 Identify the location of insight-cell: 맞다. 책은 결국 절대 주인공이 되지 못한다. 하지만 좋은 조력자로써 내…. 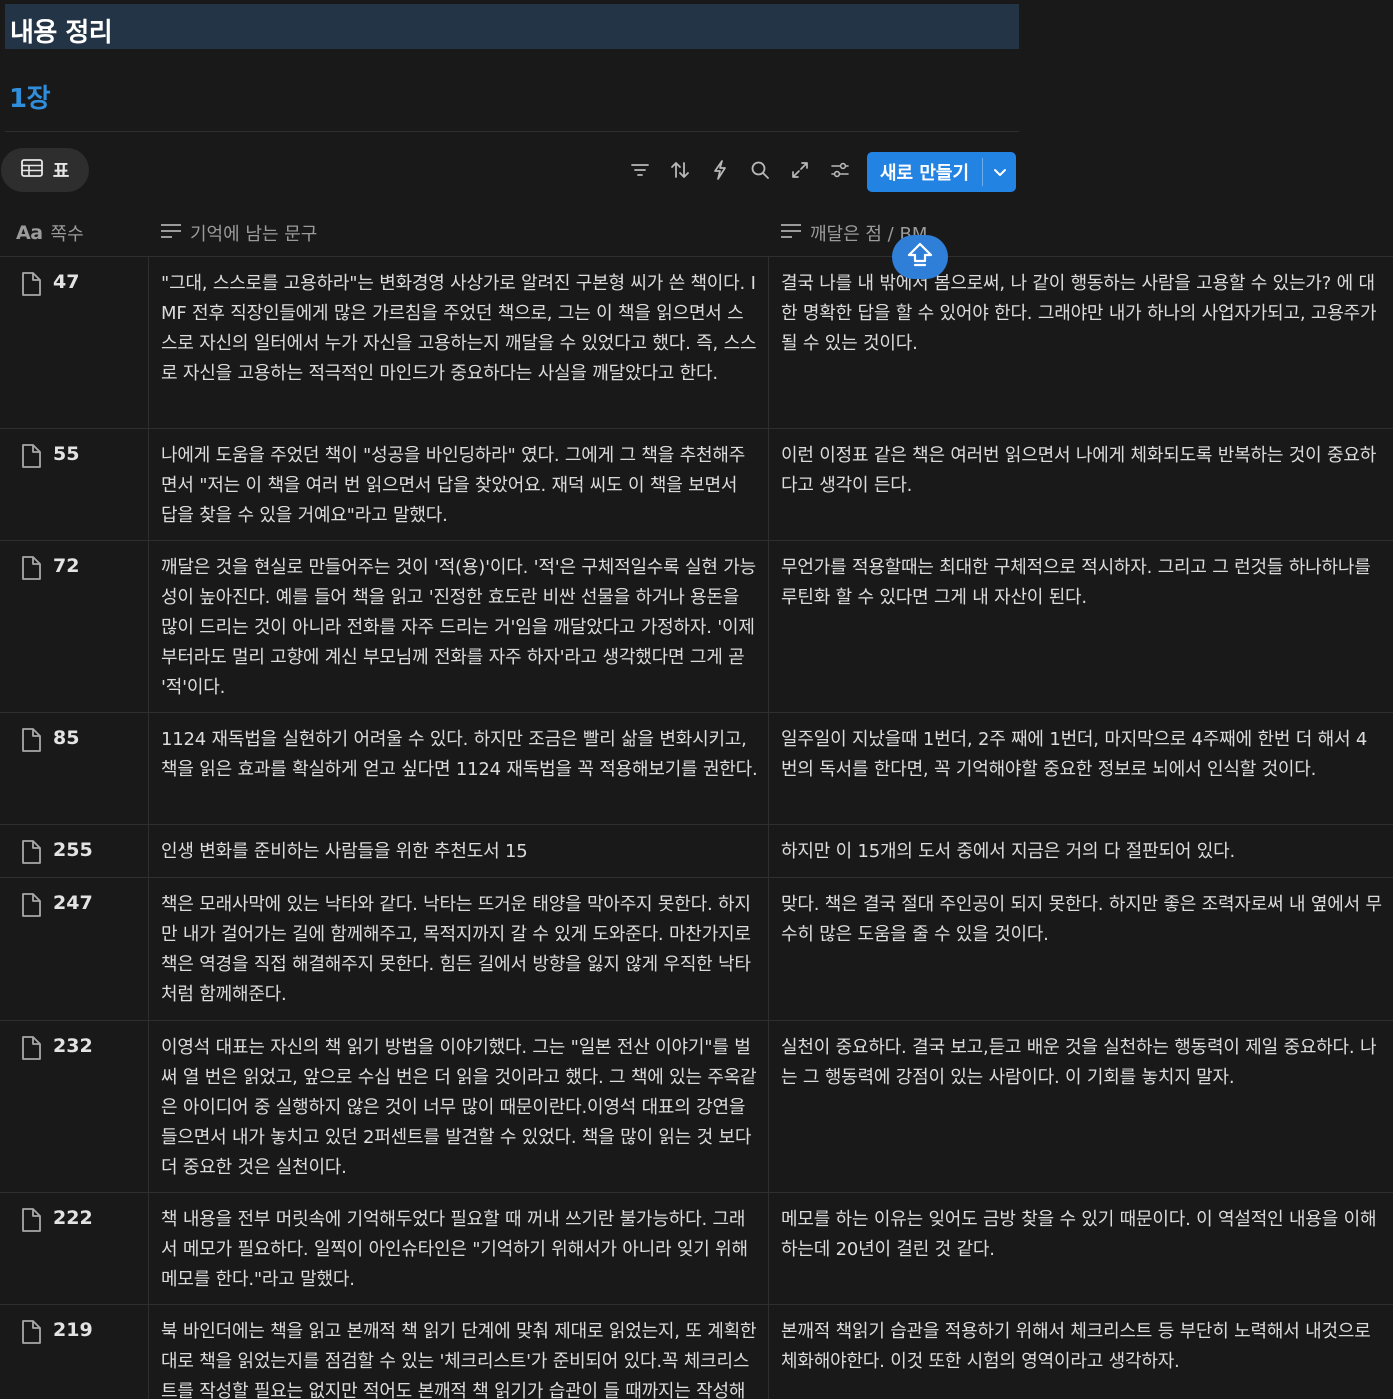
(1081, 949).